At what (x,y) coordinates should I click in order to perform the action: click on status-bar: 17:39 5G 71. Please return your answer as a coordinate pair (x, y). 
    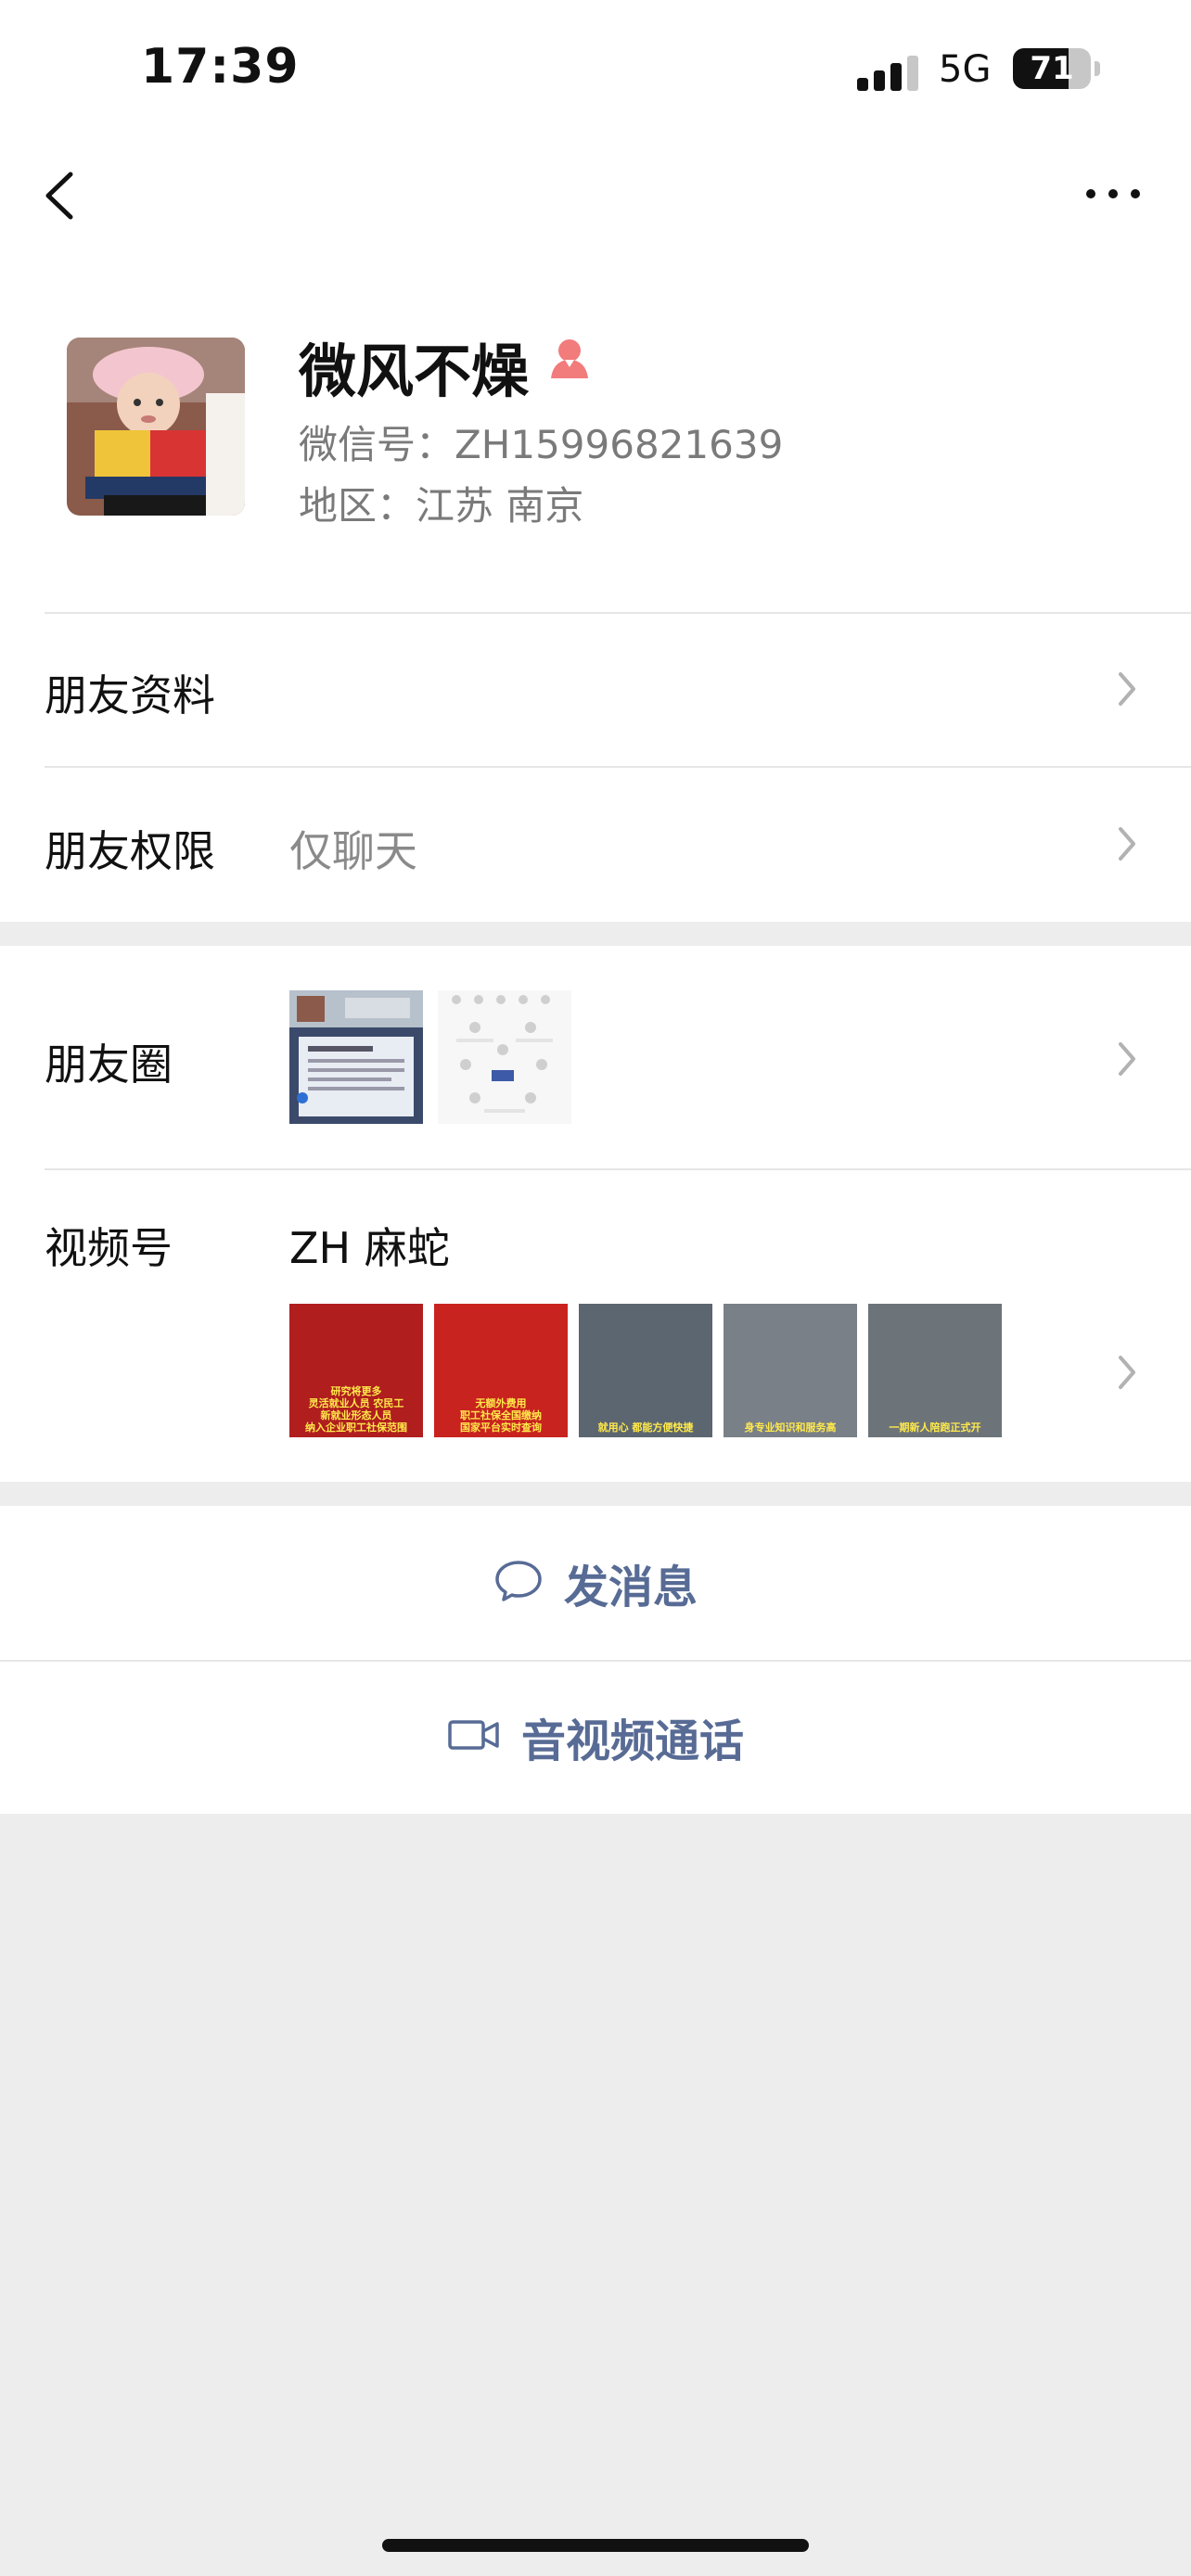
    Looking at the image, I should click on (595, 69).